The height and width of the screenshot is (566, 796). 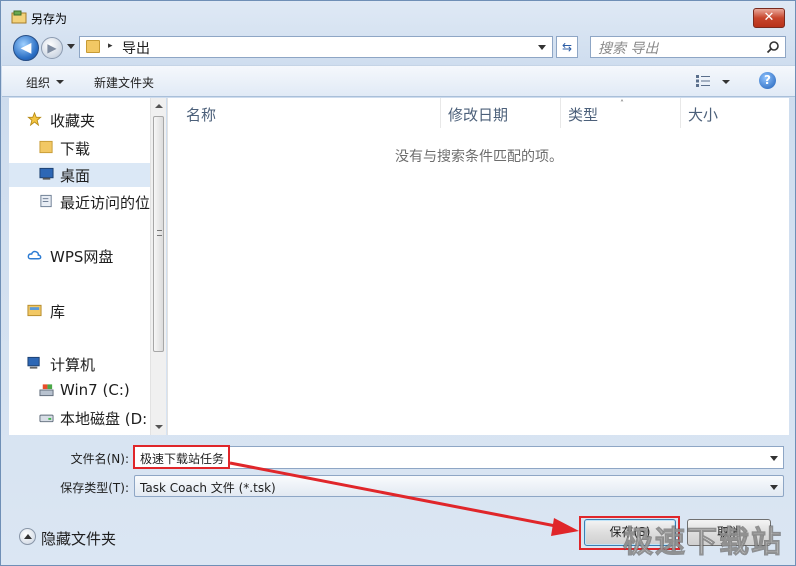 I want to click on sidebar-item-label: 桌面, so click(x=75, y=176).